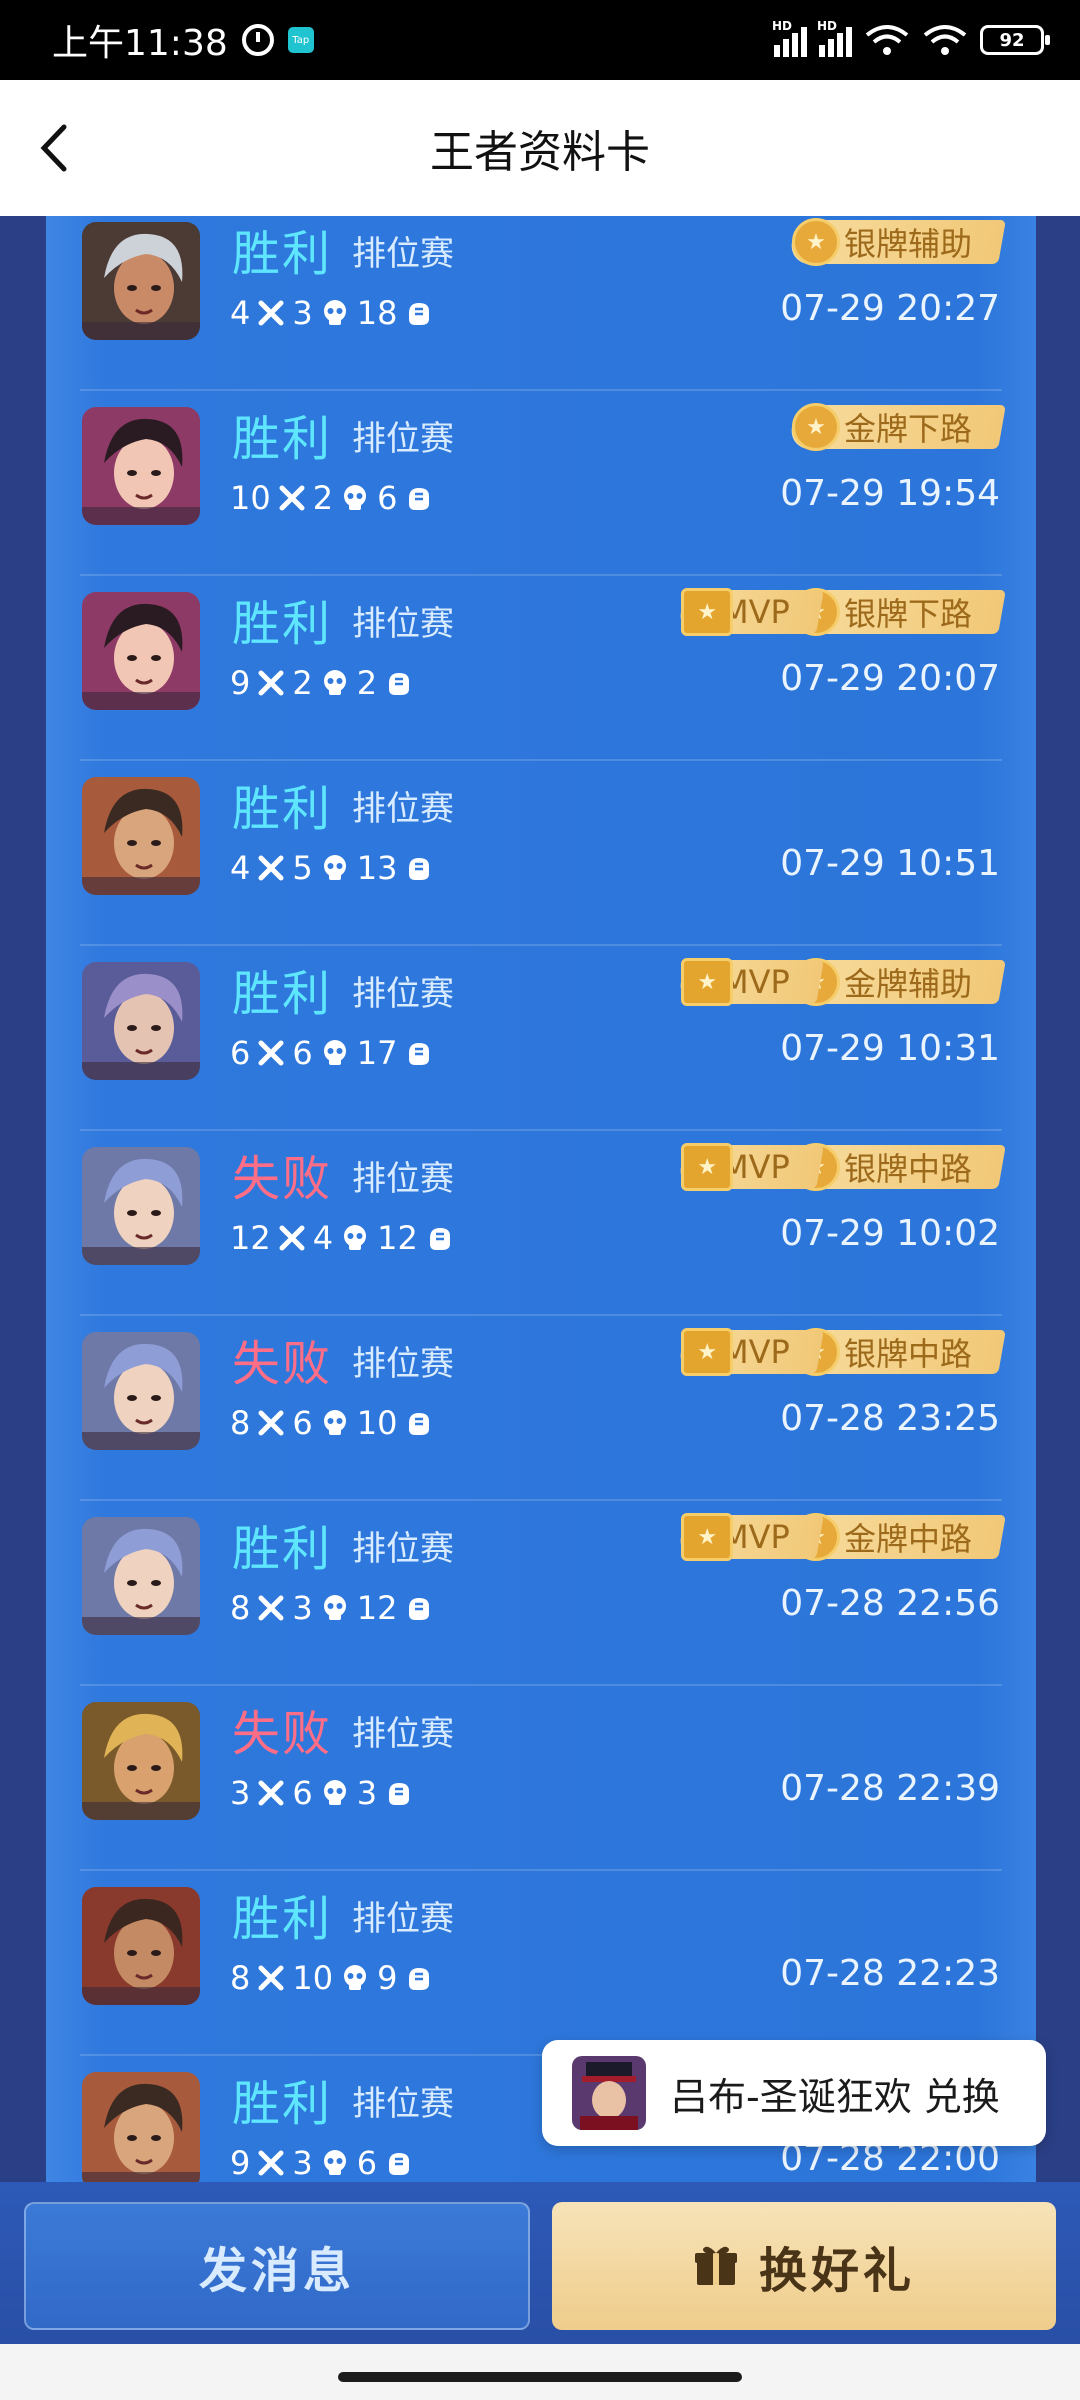 The image size is (1080, 2400). Describe the element at coordinates (140, 43) in the screenshot. I see `status-time: 上午11:38` at that location.